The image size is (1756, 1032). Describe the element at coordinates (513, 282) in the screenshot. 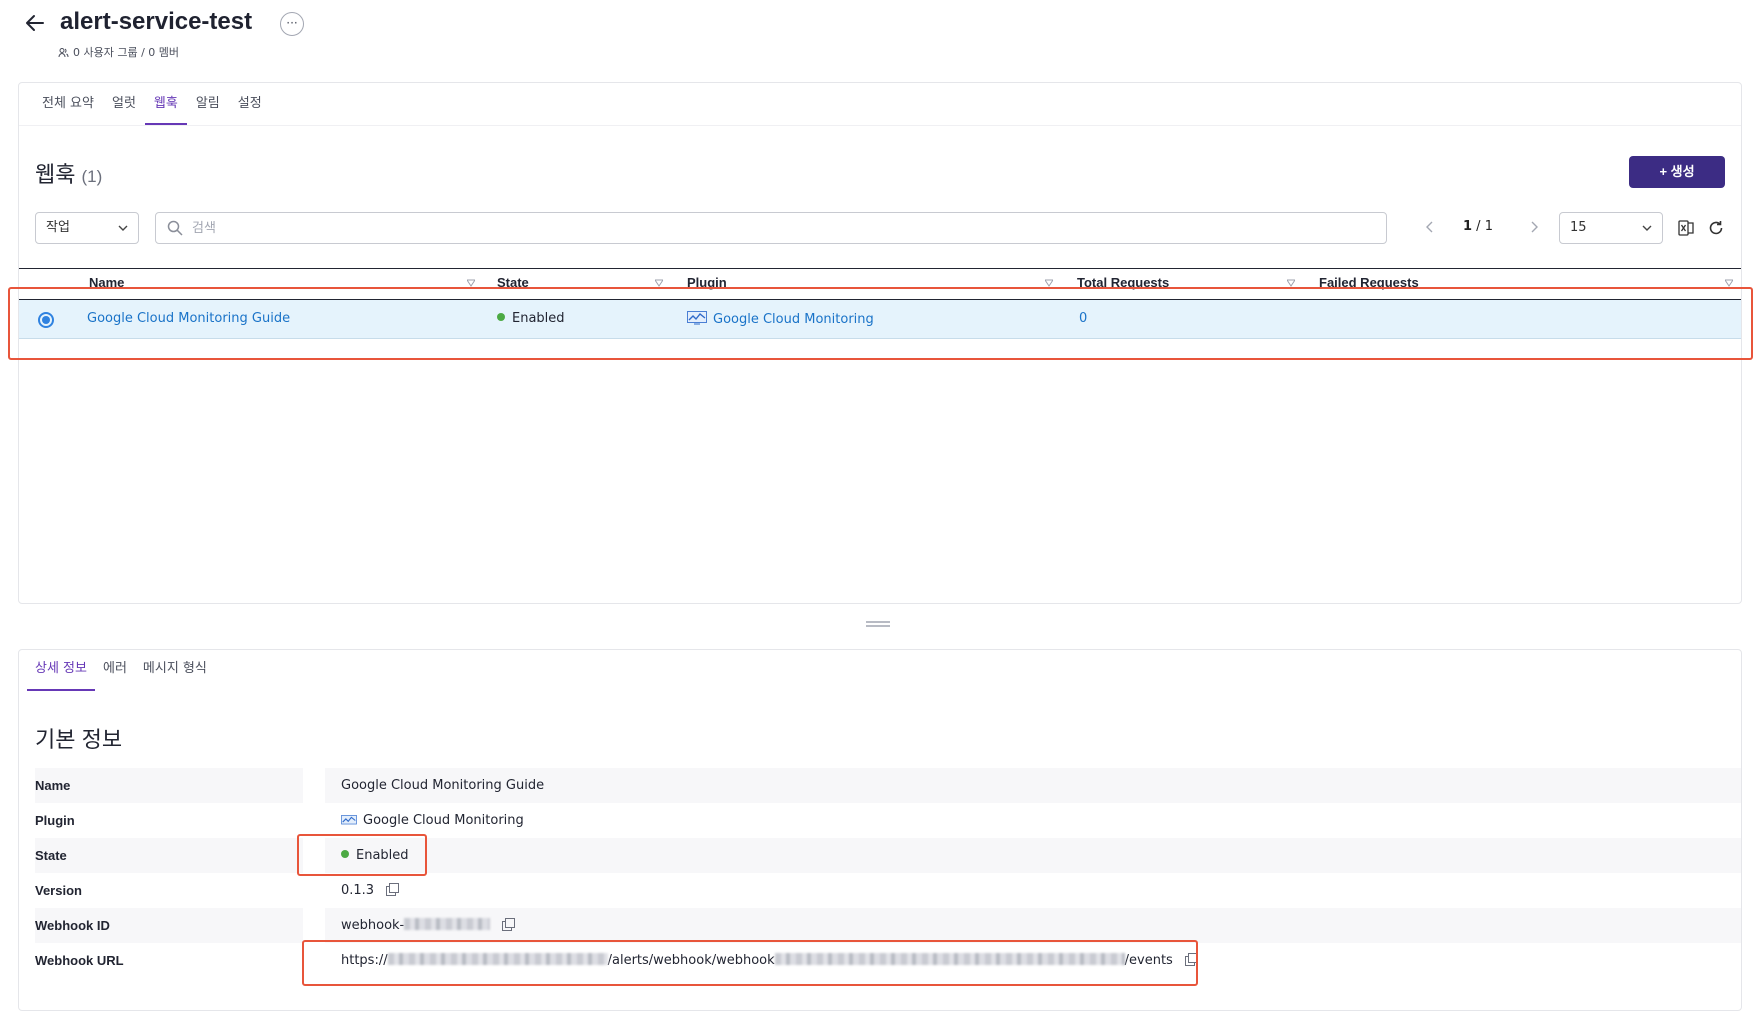

I see `column-header-state: State` at that location.